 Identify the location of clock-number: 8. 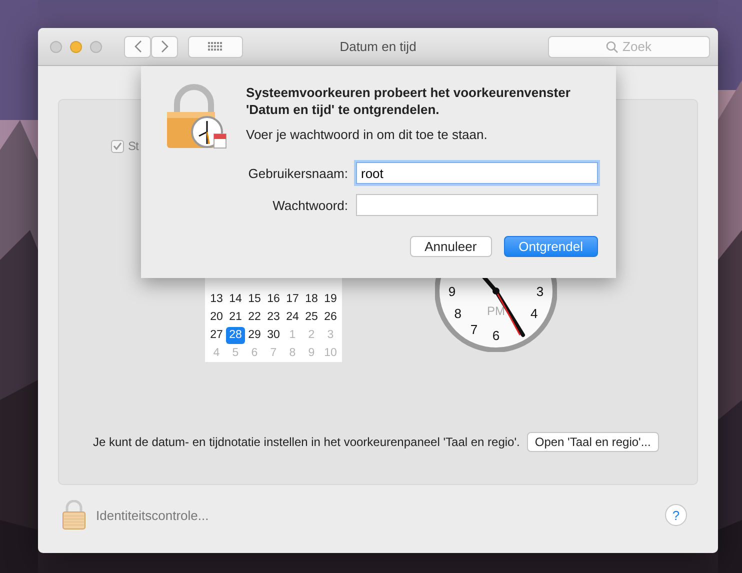
(458, 313).